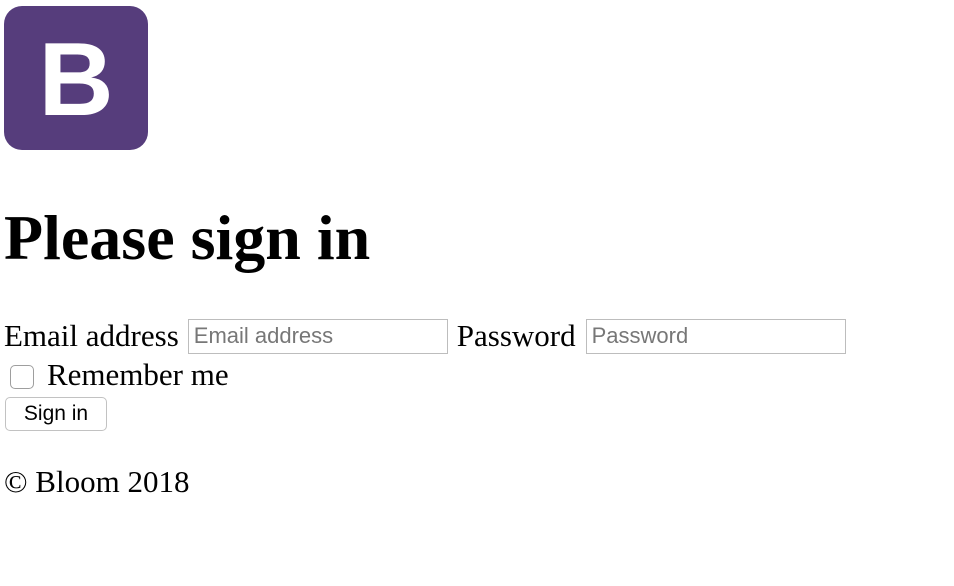 The image size is (954, 586). Describe the element at coordinates (91, 335) in the screenshot. I see `email-label: Email address` at that location.